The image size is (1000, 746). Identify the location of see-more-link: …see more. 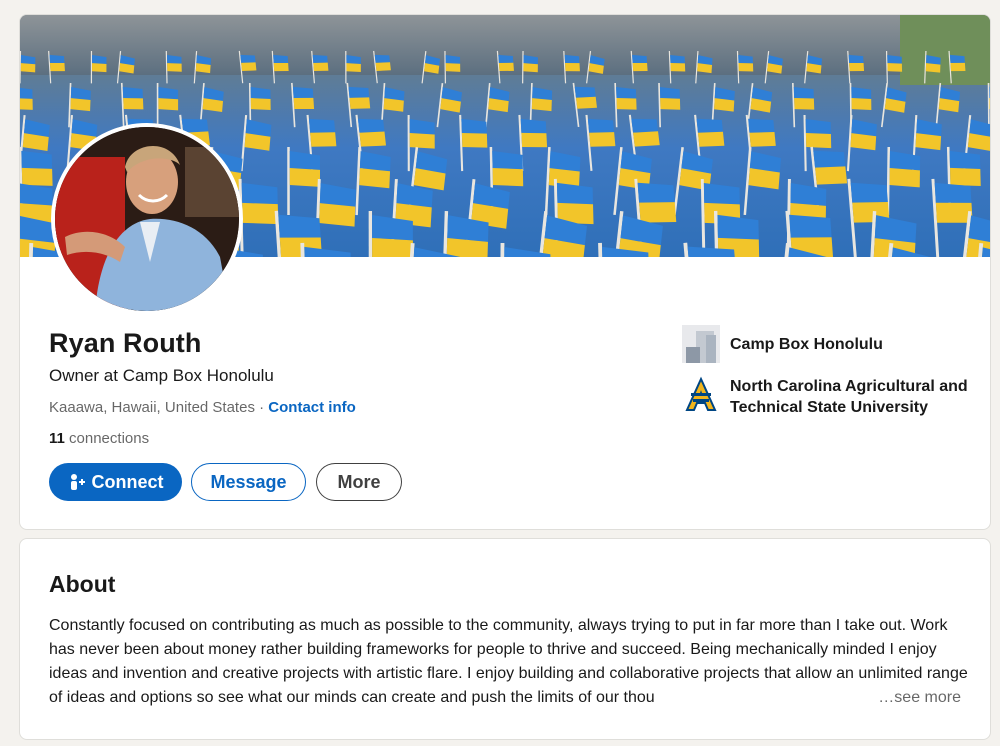
(911, 698).